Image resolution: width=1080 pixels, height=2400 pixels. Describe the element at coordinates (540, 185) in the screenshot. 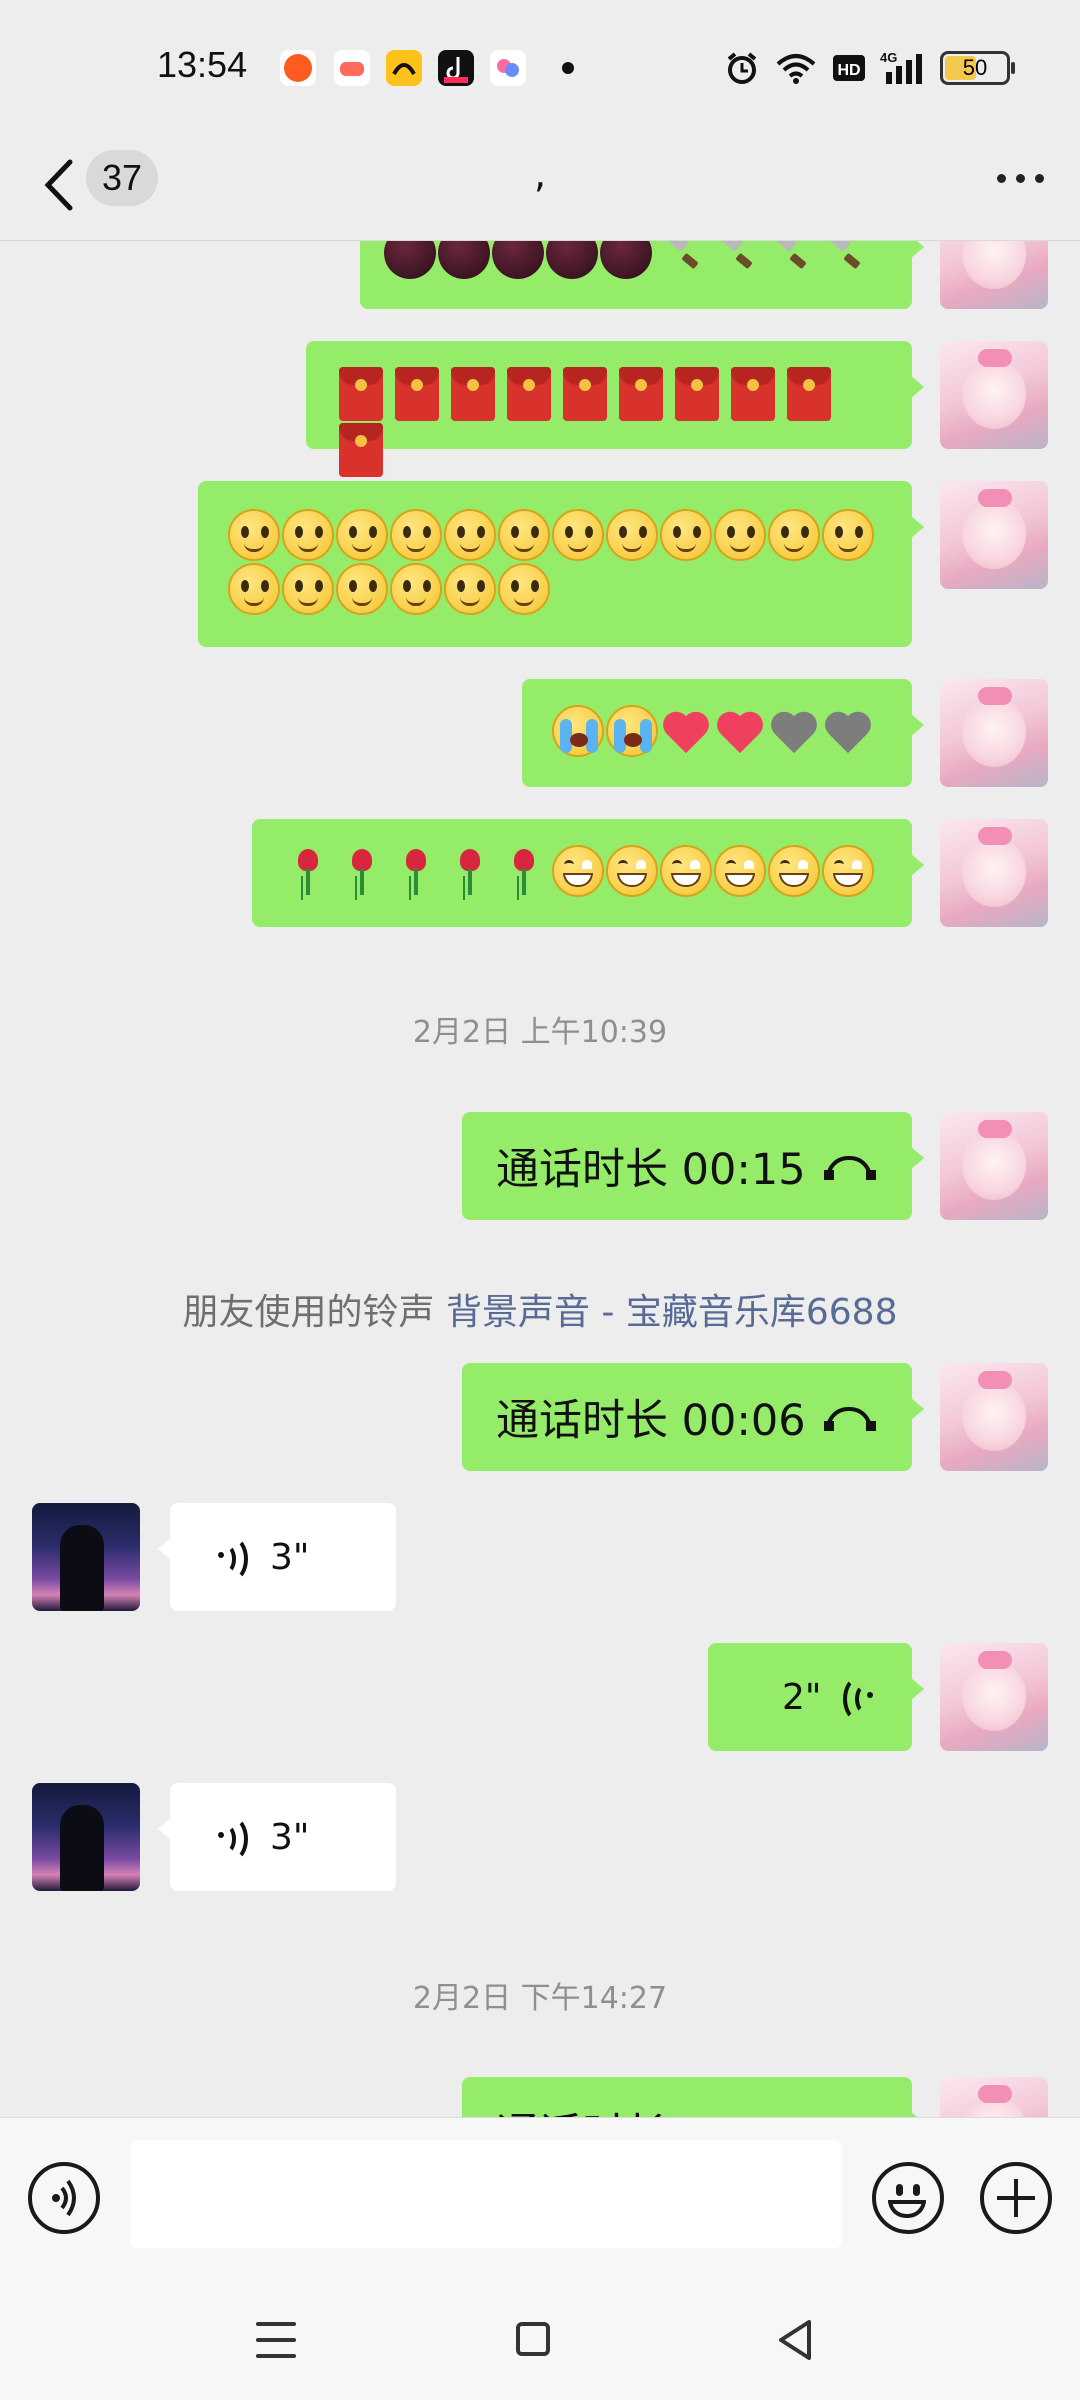

I see `chat-header: 37 ,` at that location.